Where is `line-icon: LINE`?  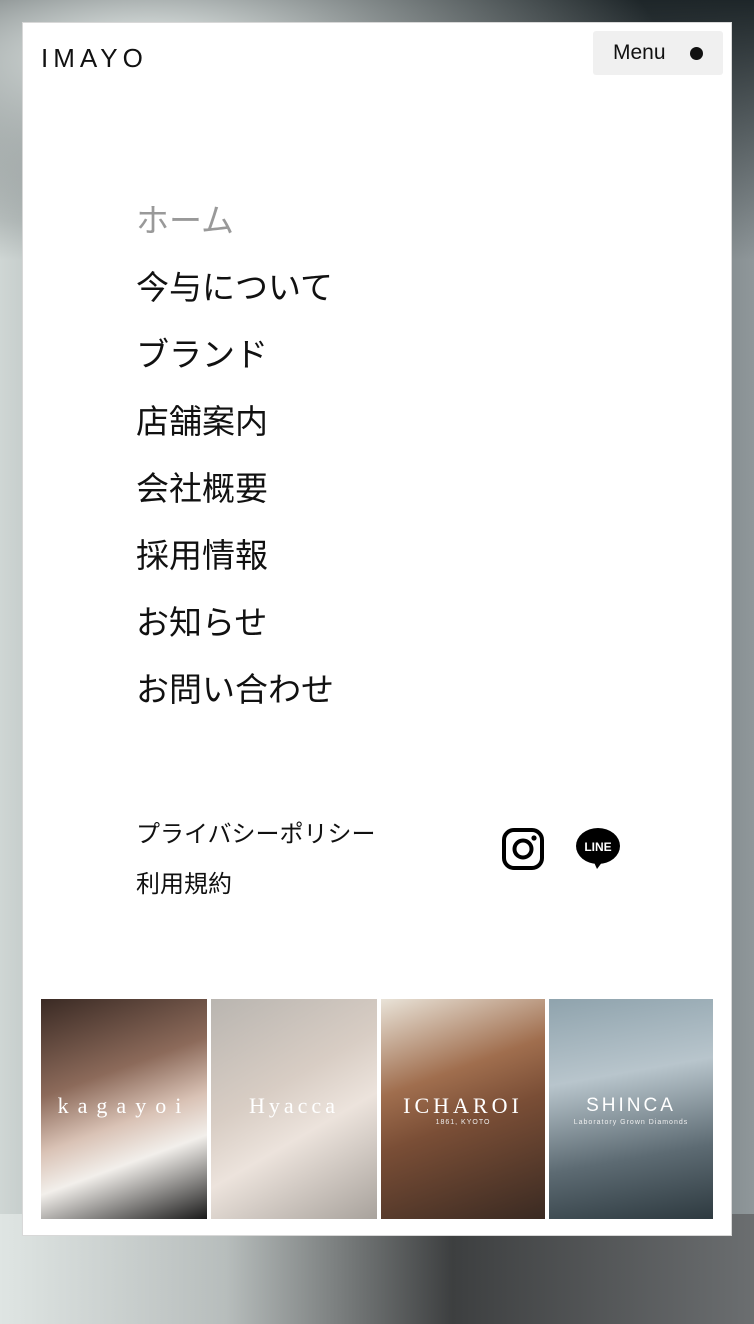
line-icon: LINE is located at coordinates (597, 849).